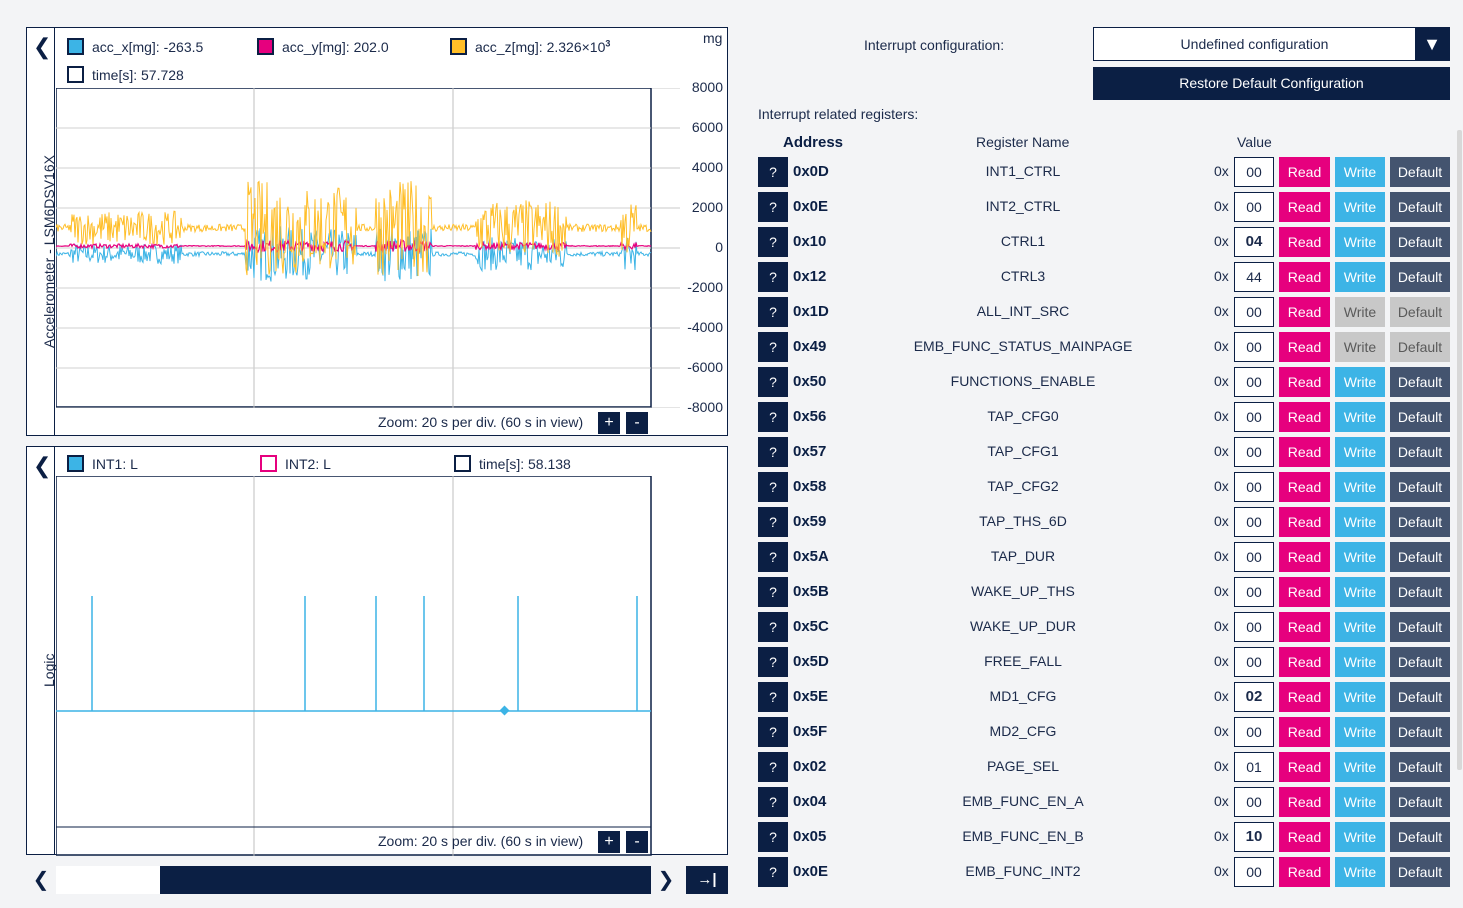 This screenshot has height=908, width=1463. What do you see at coordinates (323, 46) in the screenshot?
I see `legend-acc-y: acc_y[mg]: 202.0` at bounding box center [323, 46].